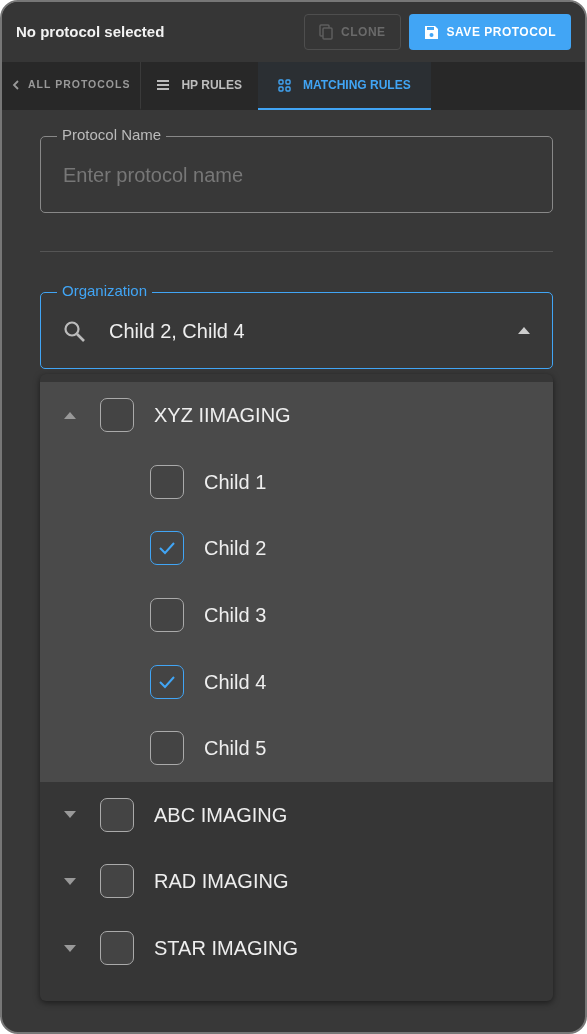 Image resolution: width=587 pixels, height=1034 pixels. What do you see at coordinates (235, 549) in the screenshot?
I see `tree-item-label: Child 2` at bounding box center [235, 549].